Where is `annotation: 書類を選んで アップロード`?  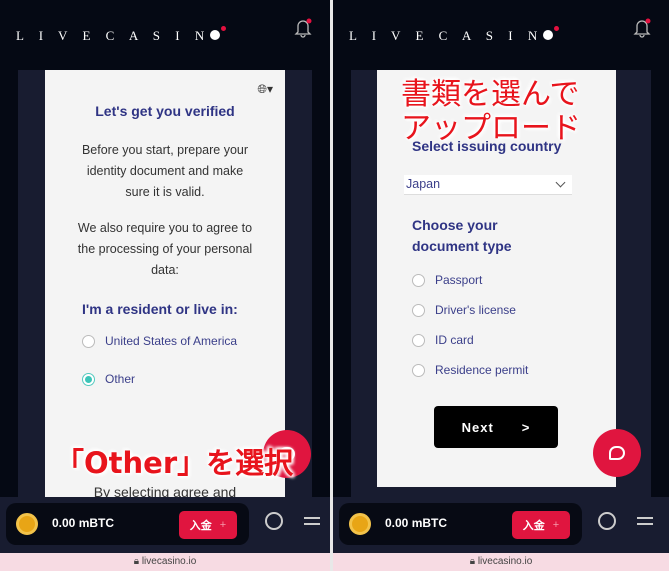 annotation: 書類を選んで アップロード is located at coordinates (491, 111).